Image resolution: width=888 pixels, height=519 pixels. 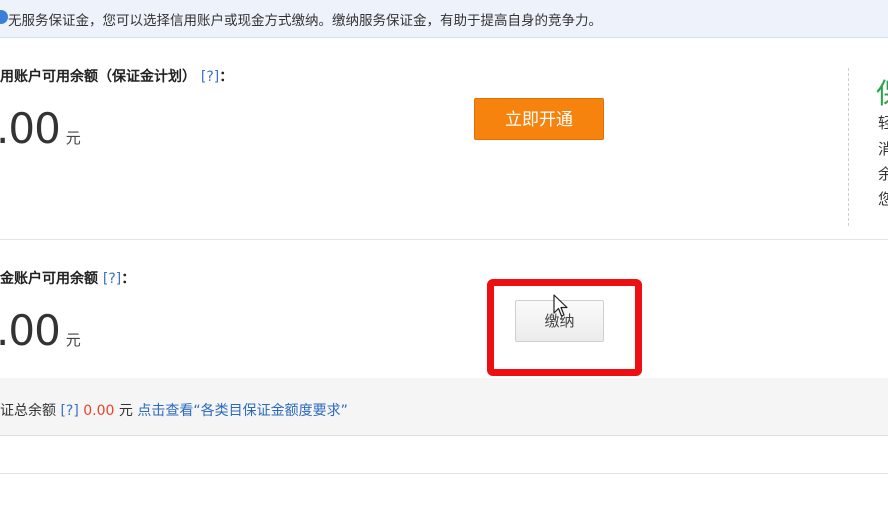 I want to click on summary-unit: 元, so click(x=125, y=411).